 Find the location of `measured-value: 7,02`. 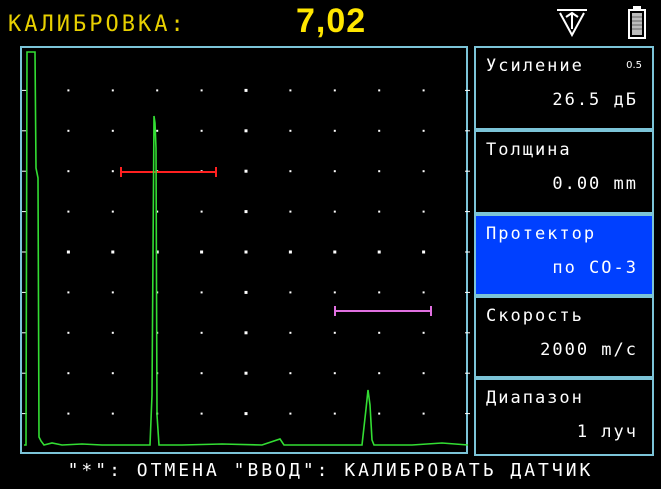

measured-value: 7,02 is located at coordinates (331, 21).